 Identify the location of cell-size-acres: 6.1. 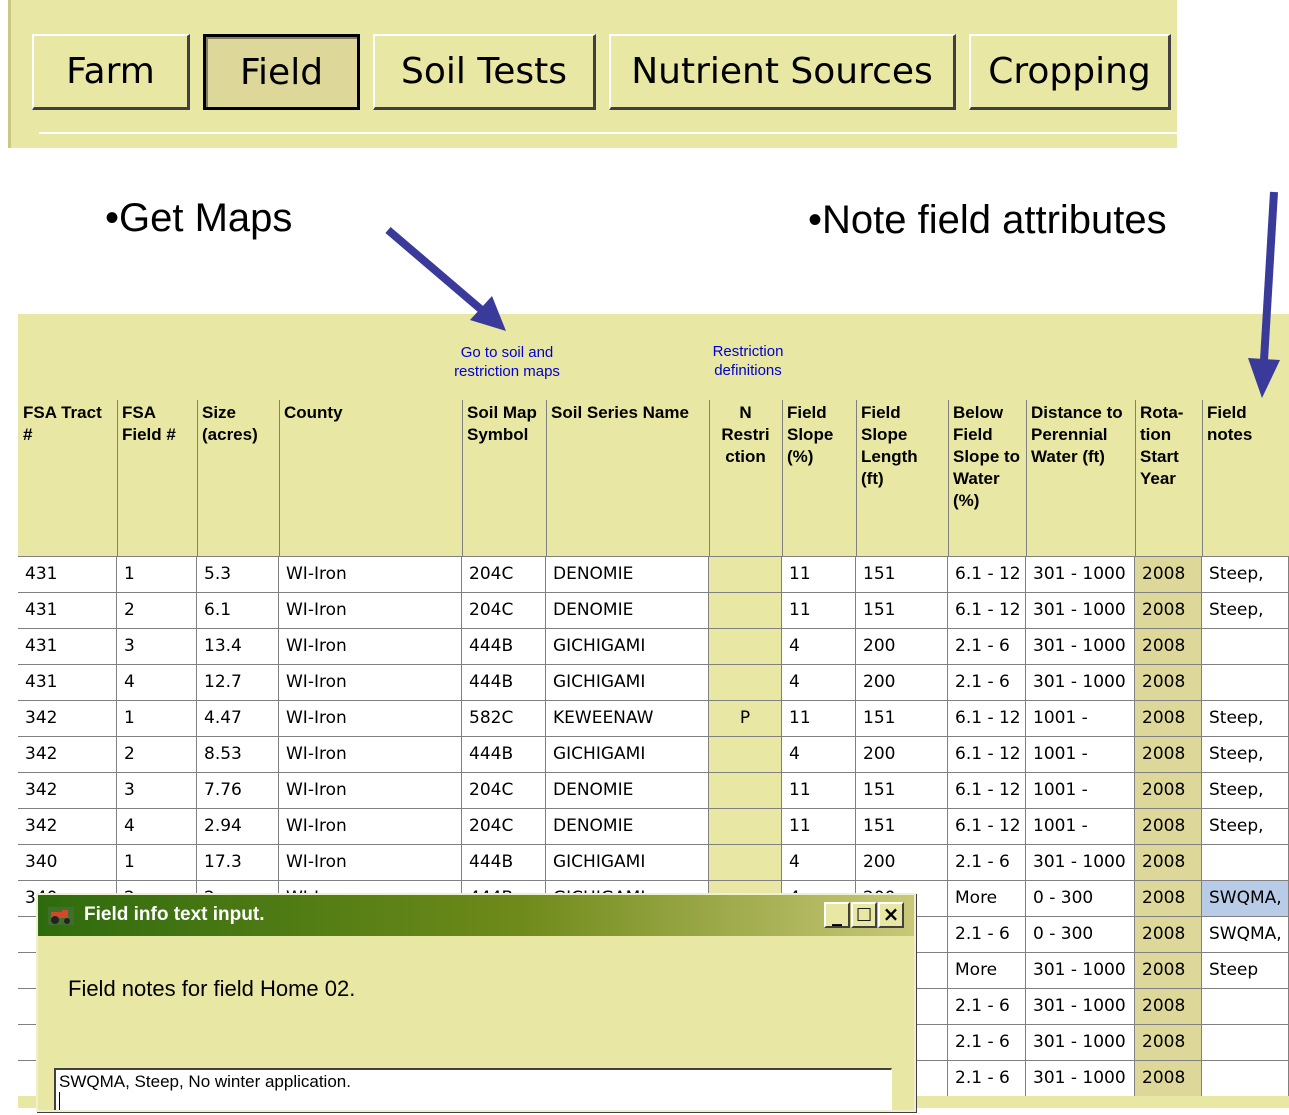
(238, 610).